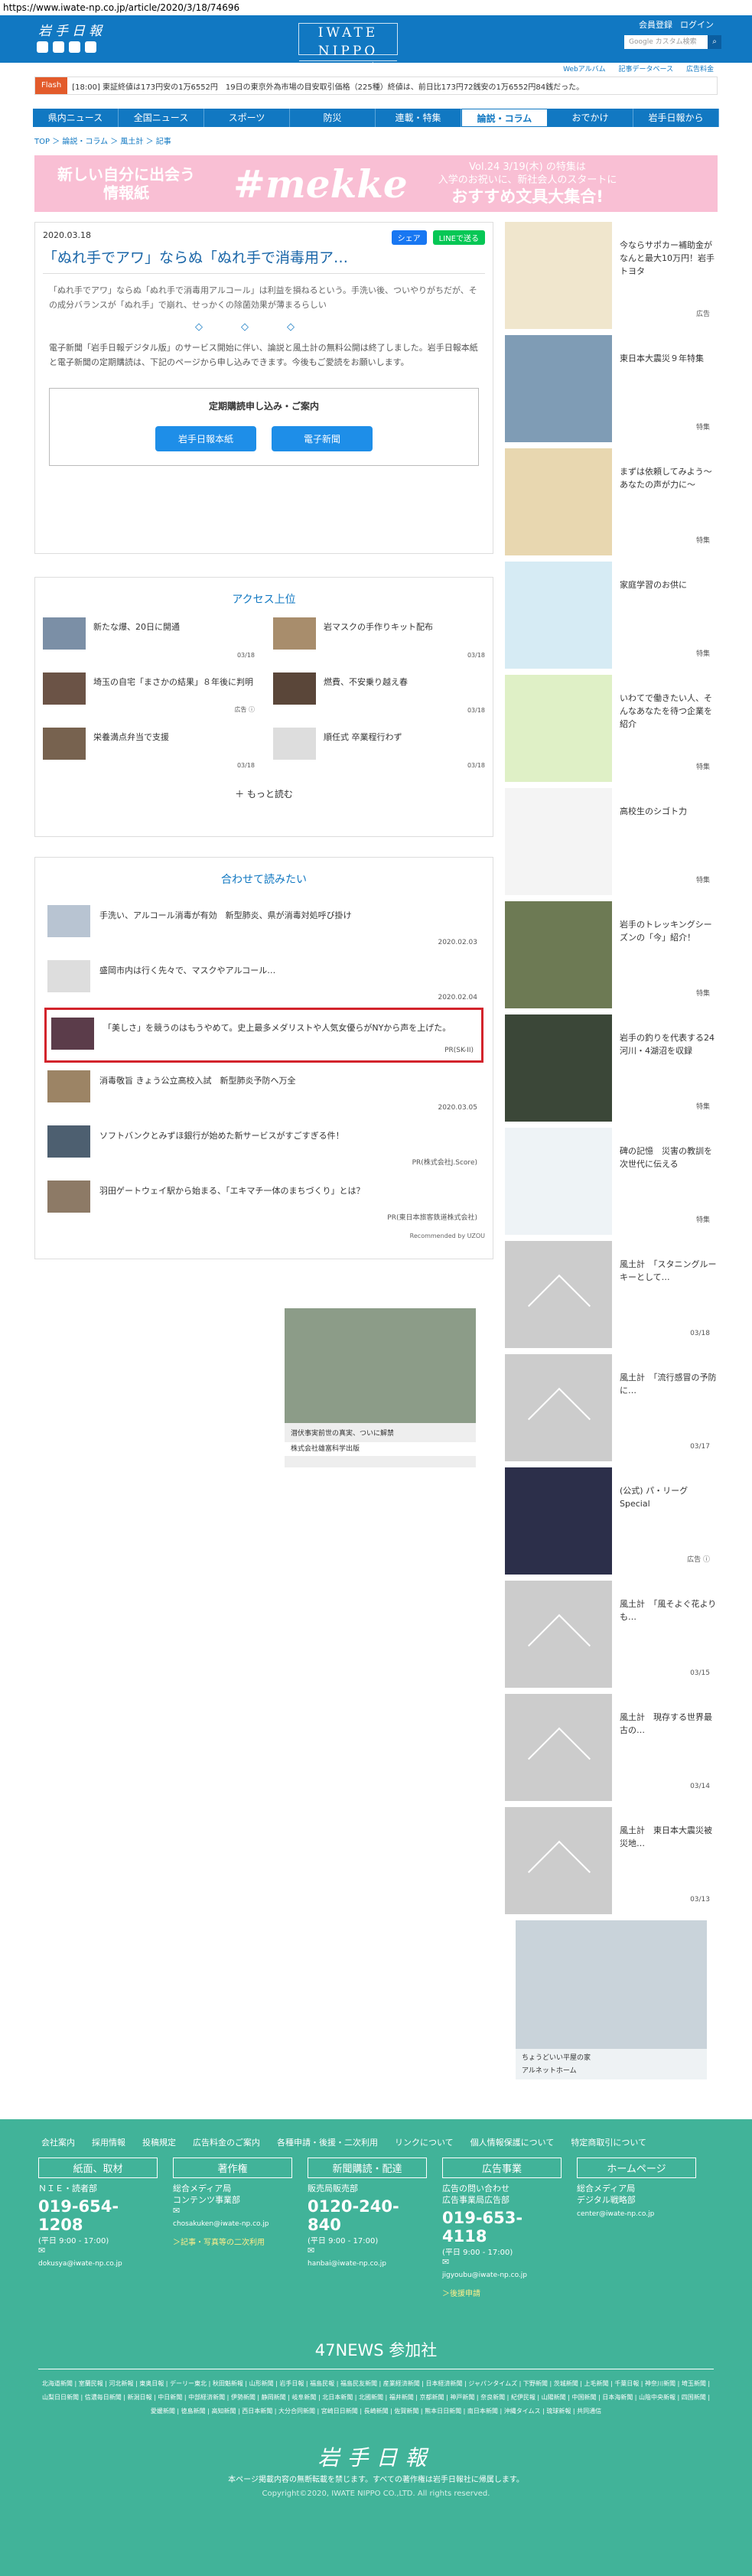 This screenshot has height=2576, width=752. I want to click on access-item-title: 燃費、不安乗り越え春, so click(366, 682).